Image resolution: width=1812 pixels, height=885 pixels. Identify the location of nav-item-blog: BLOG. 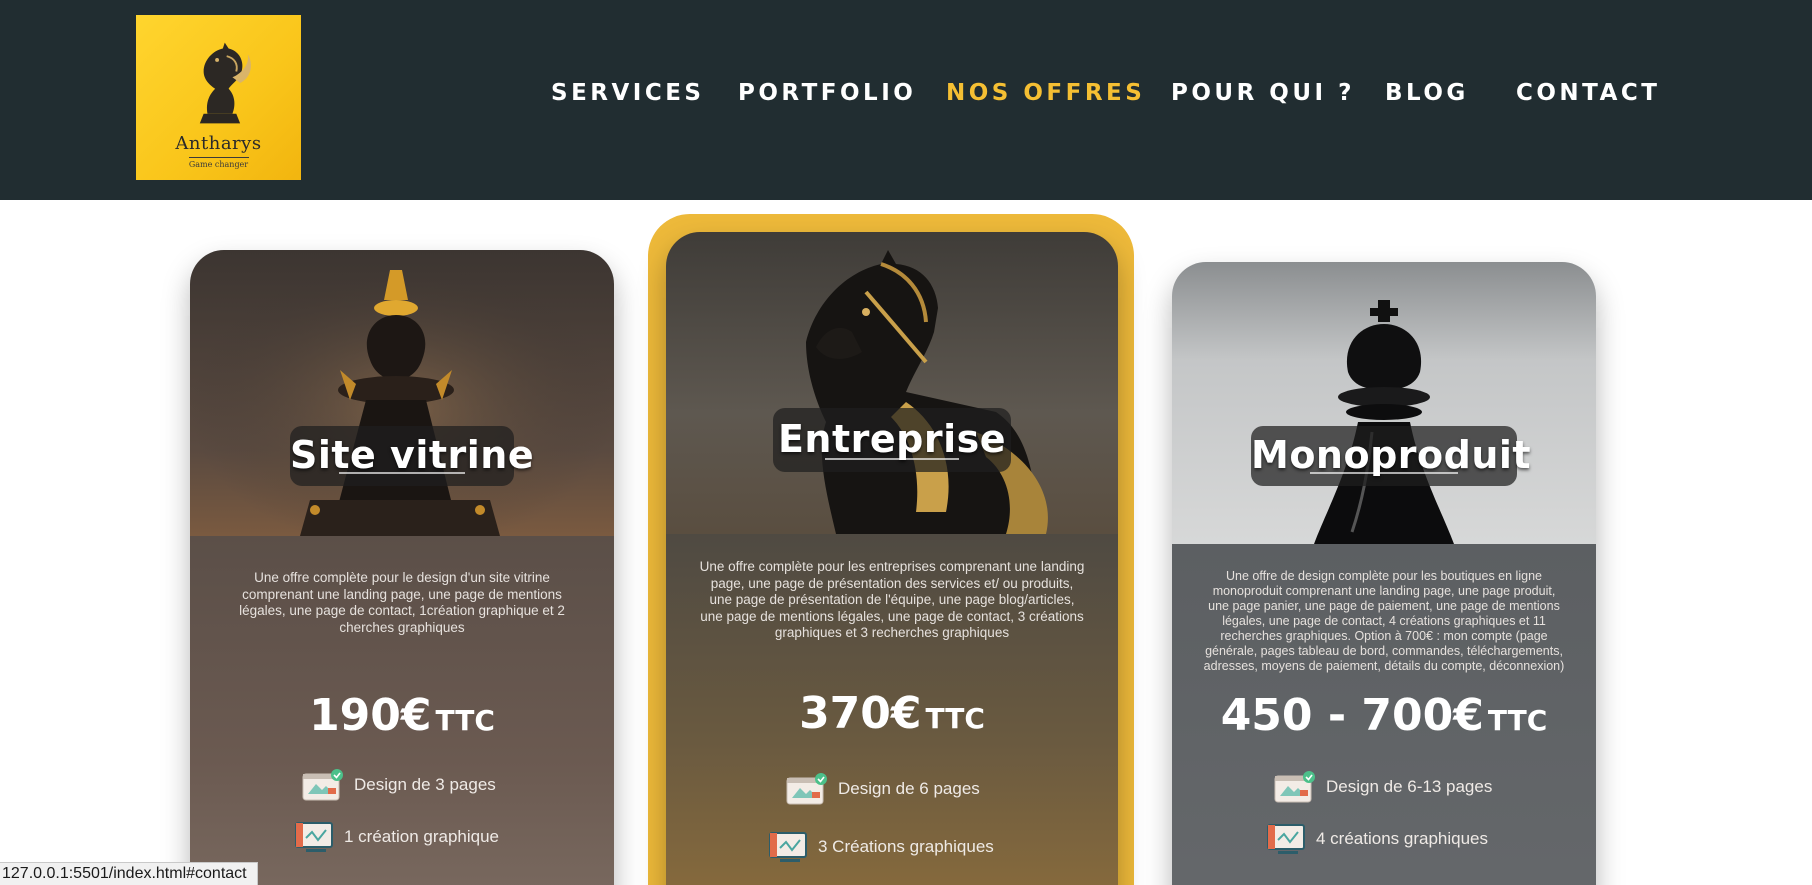
(1427, 93).